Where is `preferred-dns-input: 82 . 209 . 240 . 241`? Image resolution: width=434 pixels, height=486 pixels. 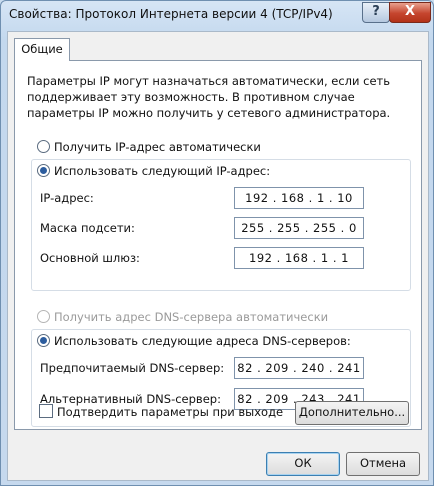 preferred-dns-input: 82 . 209 . 240 . 241 is located at coordinates (299, 368).